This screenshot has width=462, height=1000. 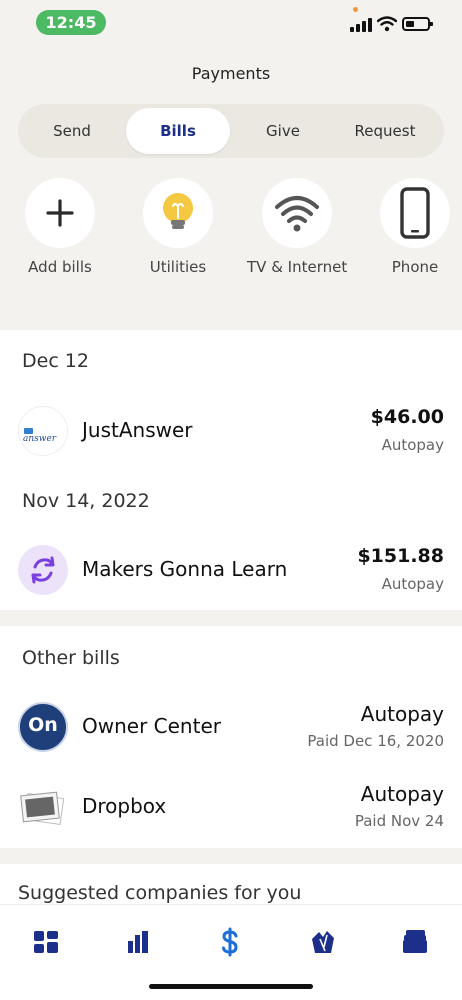 What do you see at coordinates (160, 893) in the screenshot?
I see `suggested-heading: Suggested companies for you` at bounding box center [160, 893].